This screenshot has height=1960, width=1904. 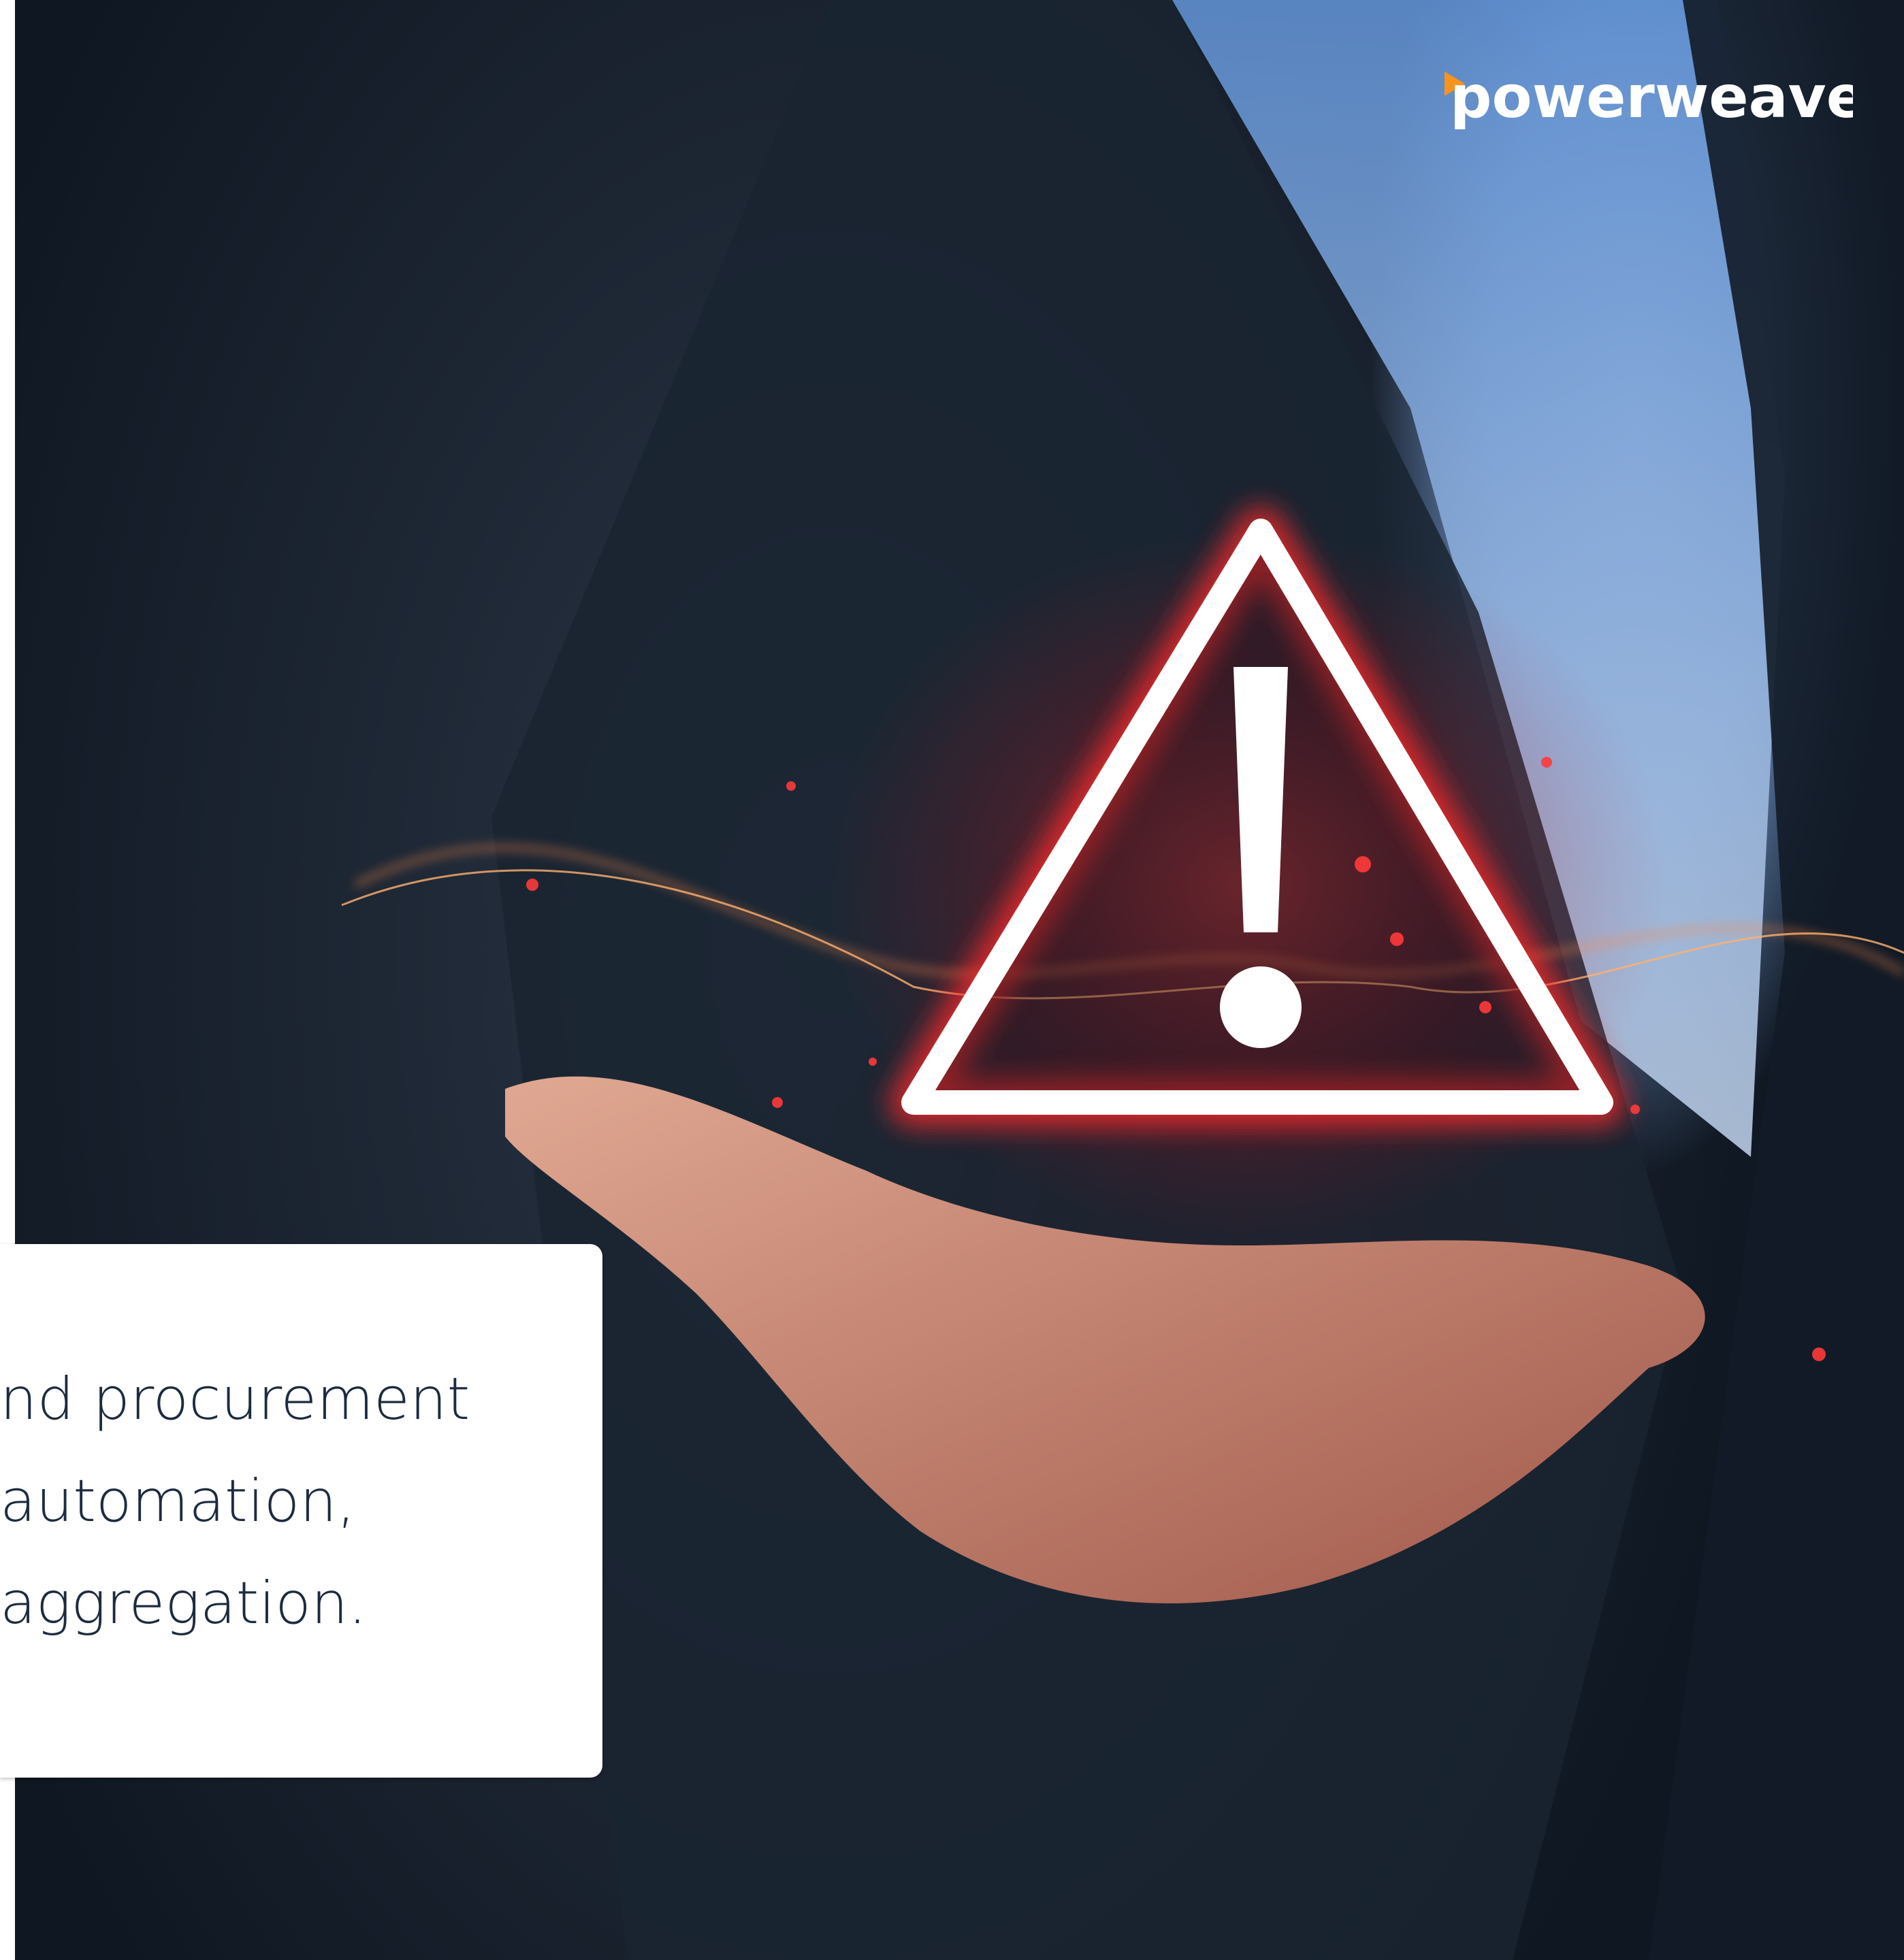 I want to click on powerweave-logo: powerweave, so click(x=1649, y=97).